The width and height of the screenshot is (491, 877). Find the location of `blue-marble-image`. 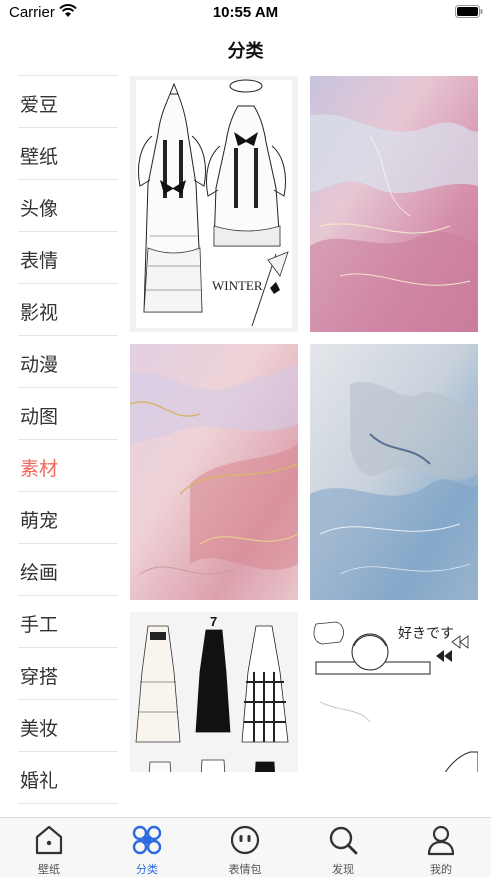

blue-marble-image is located at coordinates (394, 472).